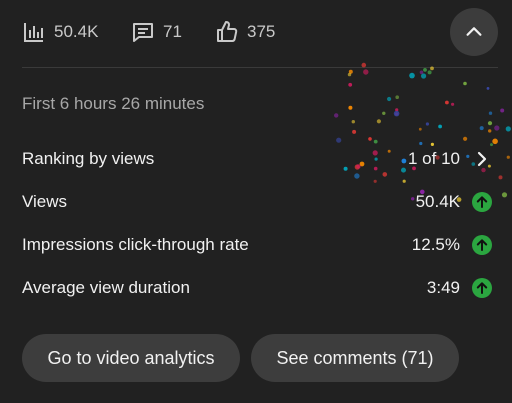 This screenshot has width=512, height=403. Describe the element at coordinates (261, 31) in the screenshot. I see `likes-count: 375` at that location.